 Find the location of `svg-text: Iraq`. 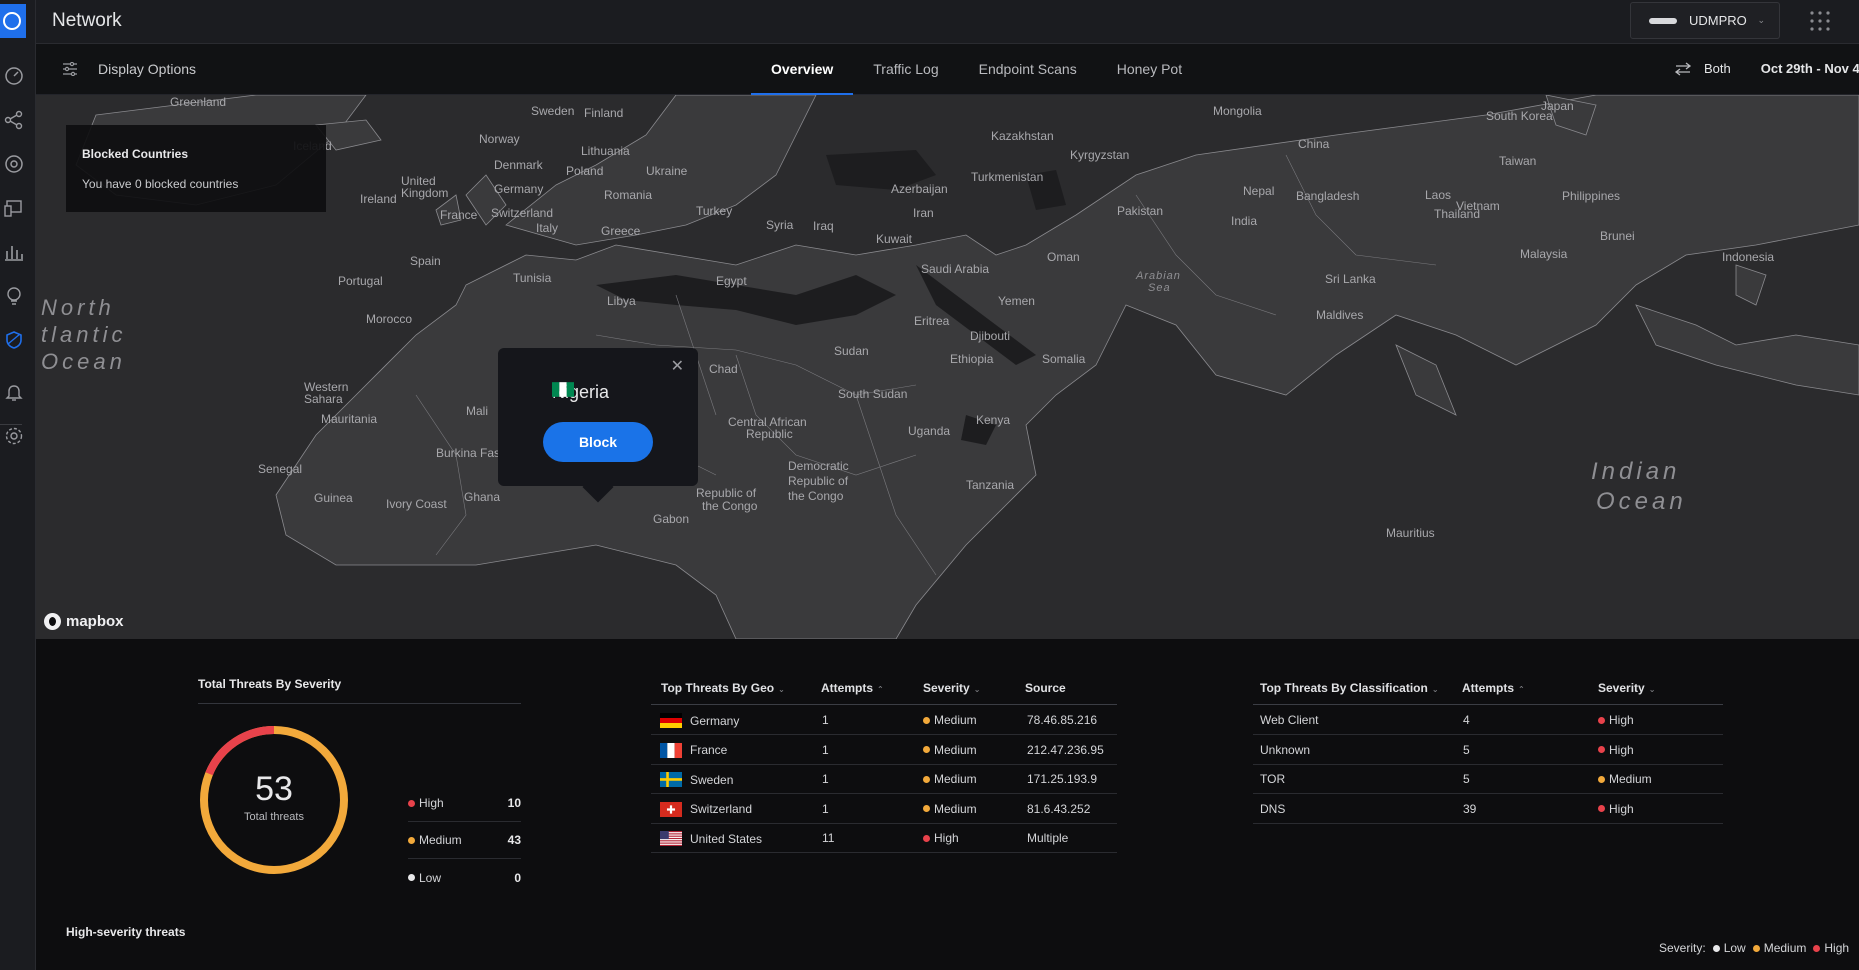

svg-text: Iraq is located at coordinates (823, 226).